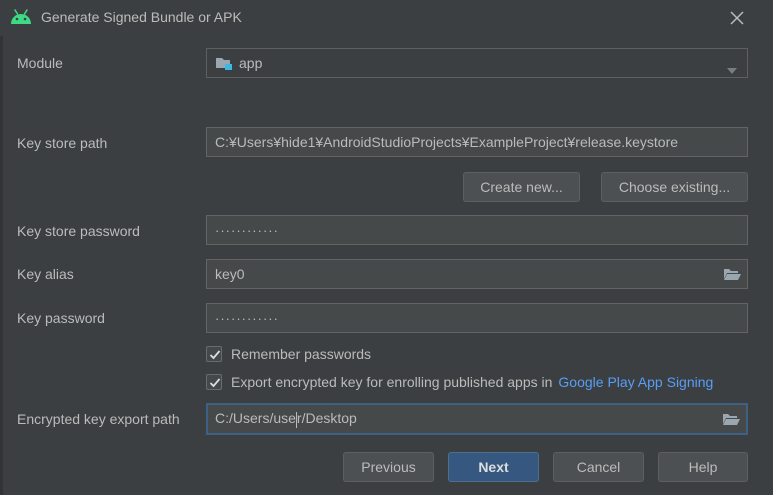  What do you see at coordinates (703, 467) in the screenshot?
I see `help-button: Help` at bounding box center [703, 467].